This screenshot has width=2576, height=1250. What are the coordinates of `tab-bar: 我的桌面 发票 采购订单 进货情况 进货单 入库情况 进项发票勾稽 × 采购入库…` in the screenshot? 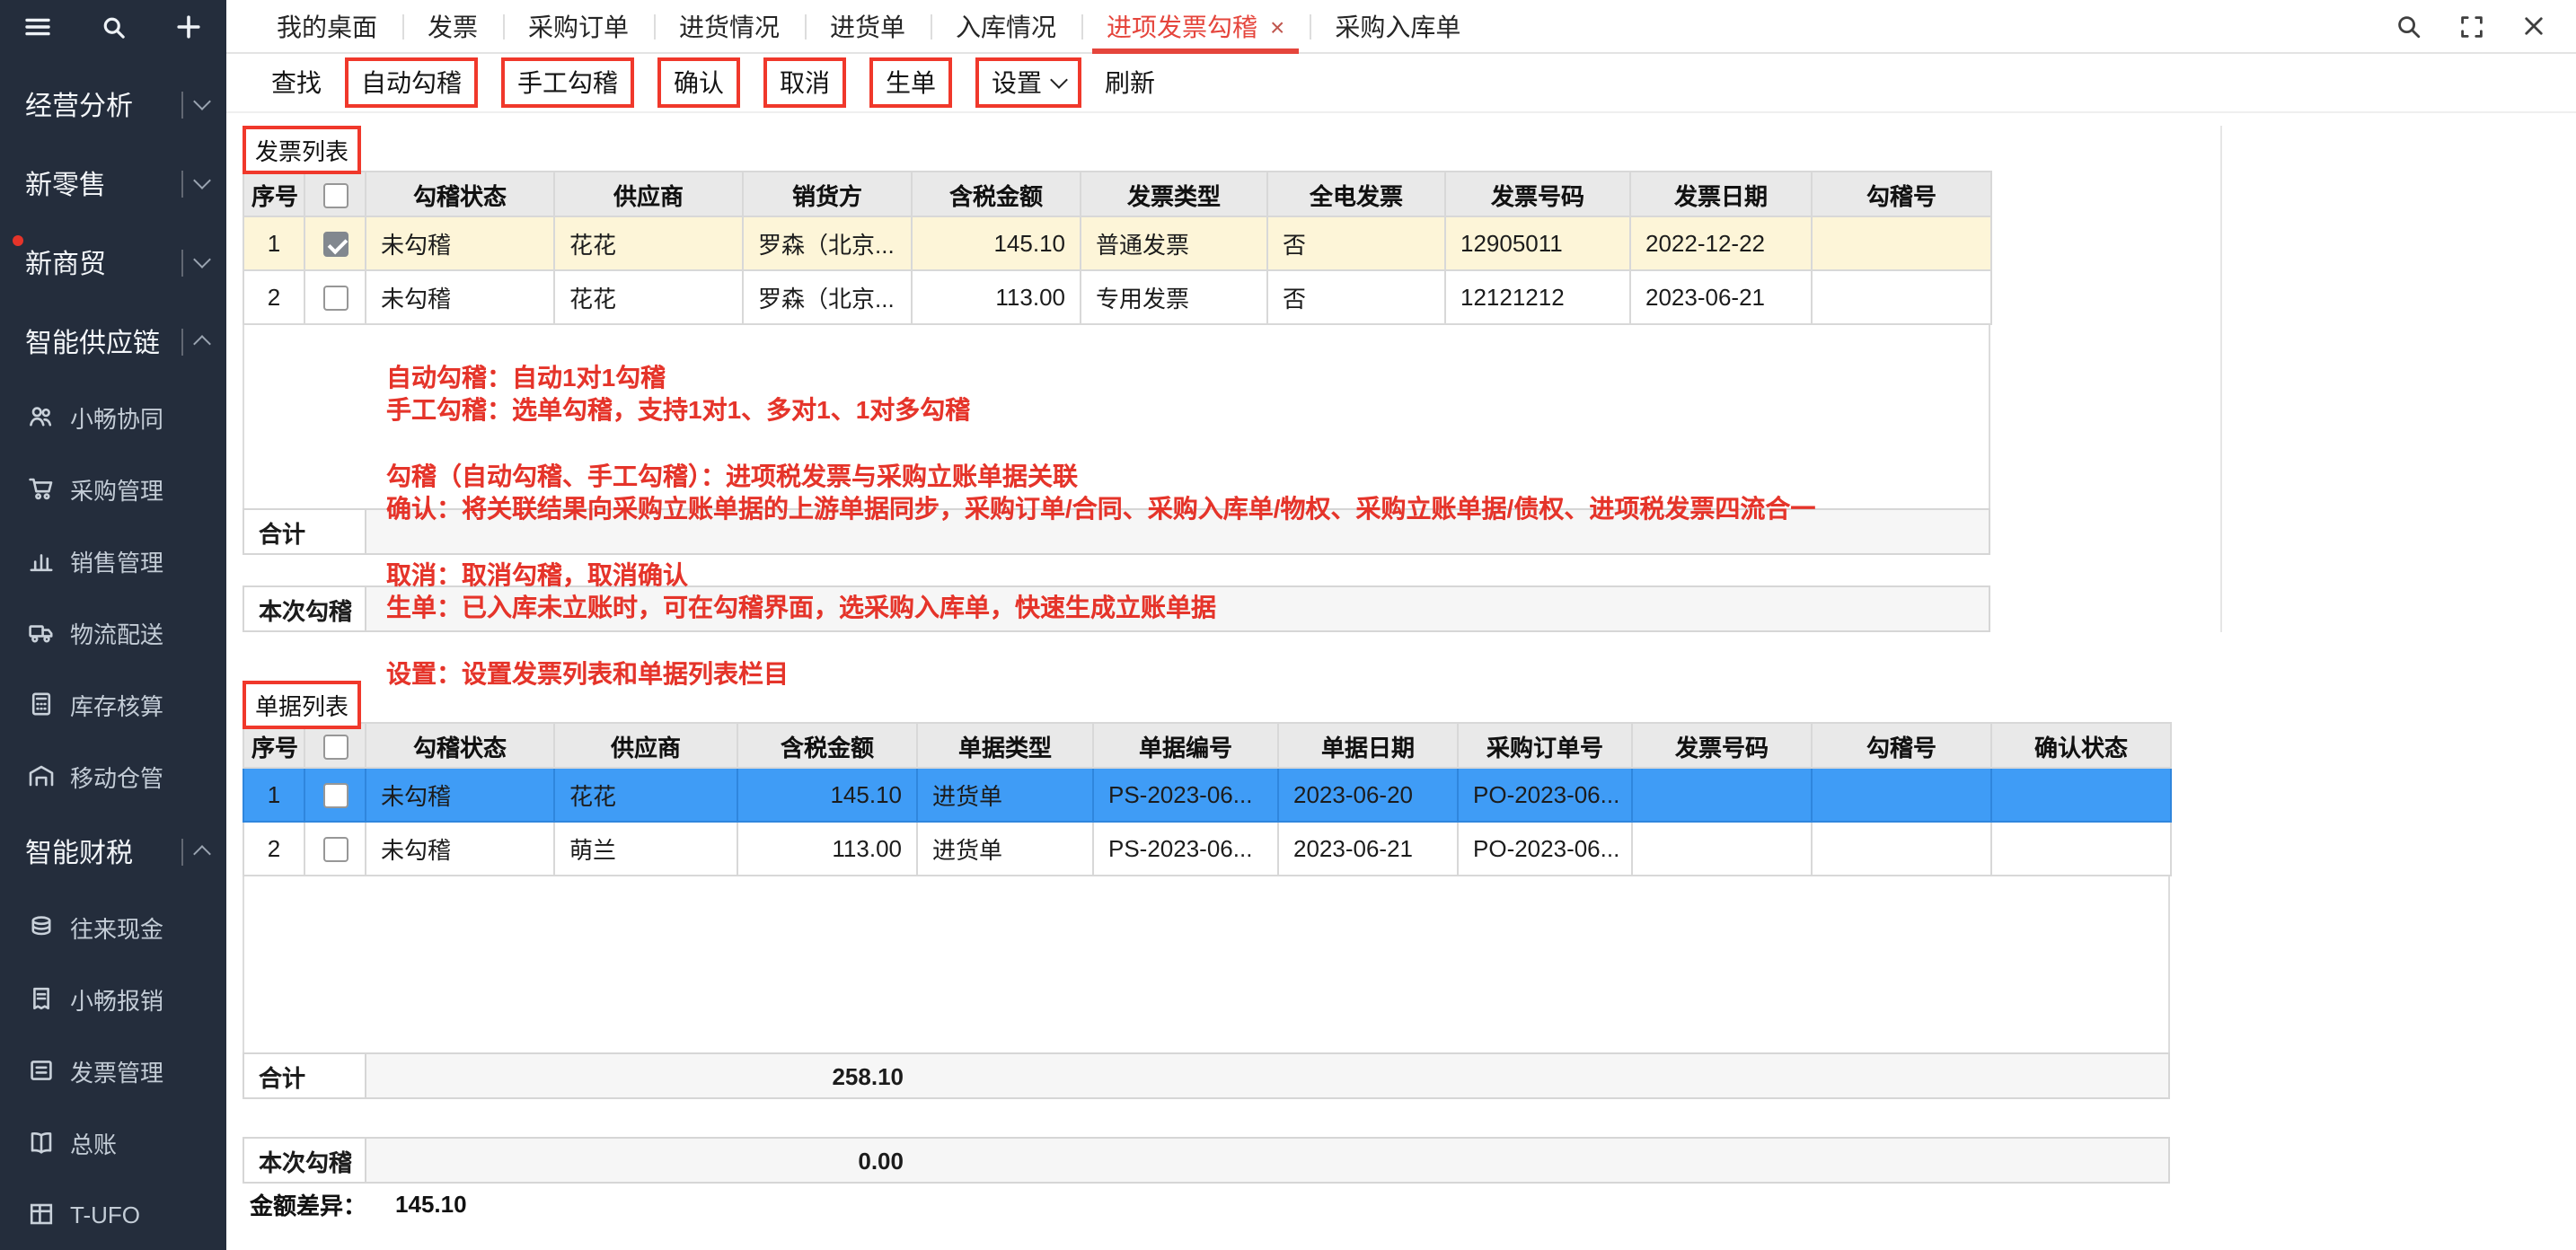 It's located at (1401, 27).